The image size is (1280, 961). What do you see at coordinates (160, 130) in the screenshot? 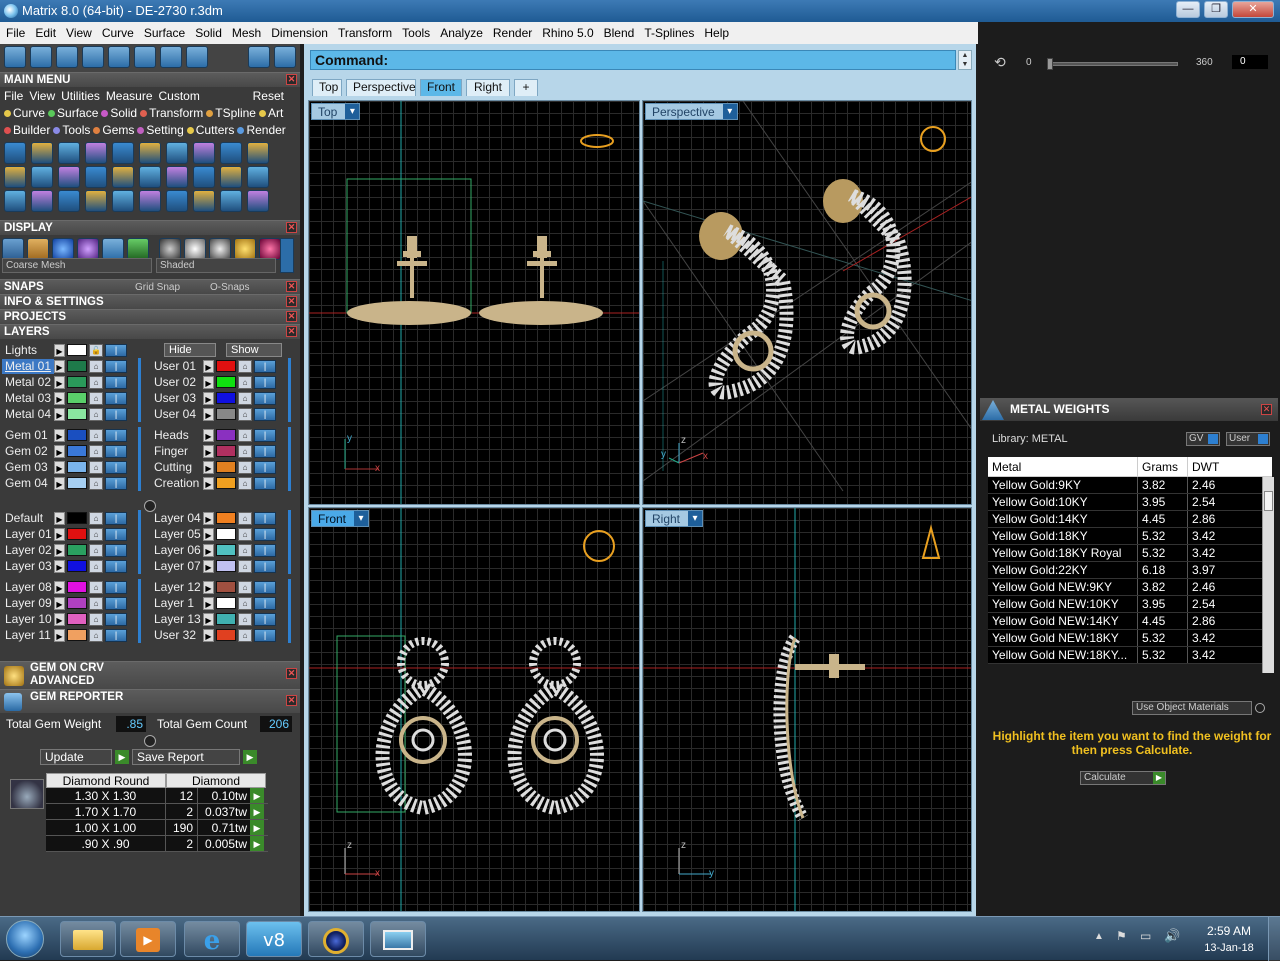
I see `category-setting: Setting` at bounding box center [160, 130].